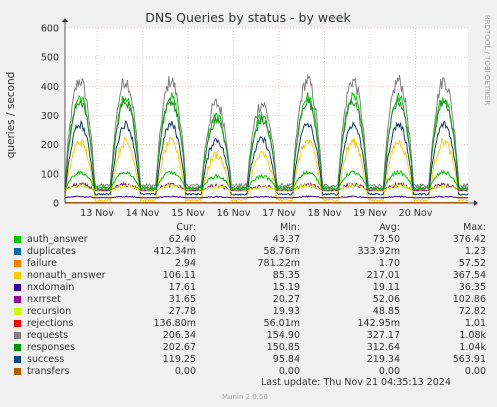 The width and height of the screenshot is (497, 407). I want to click on y-tick-label: 100, so click(50, 174).